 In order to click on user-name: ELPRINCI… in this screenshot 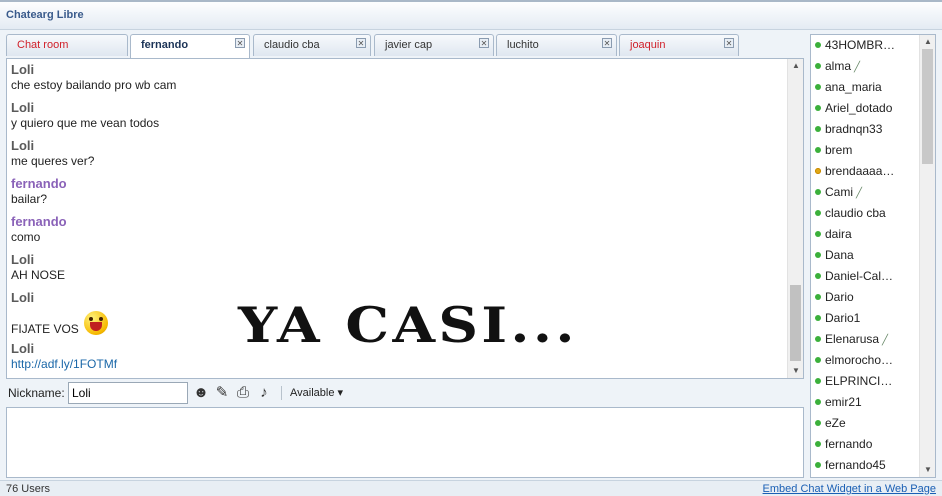, I will do `click(859, 381)`.